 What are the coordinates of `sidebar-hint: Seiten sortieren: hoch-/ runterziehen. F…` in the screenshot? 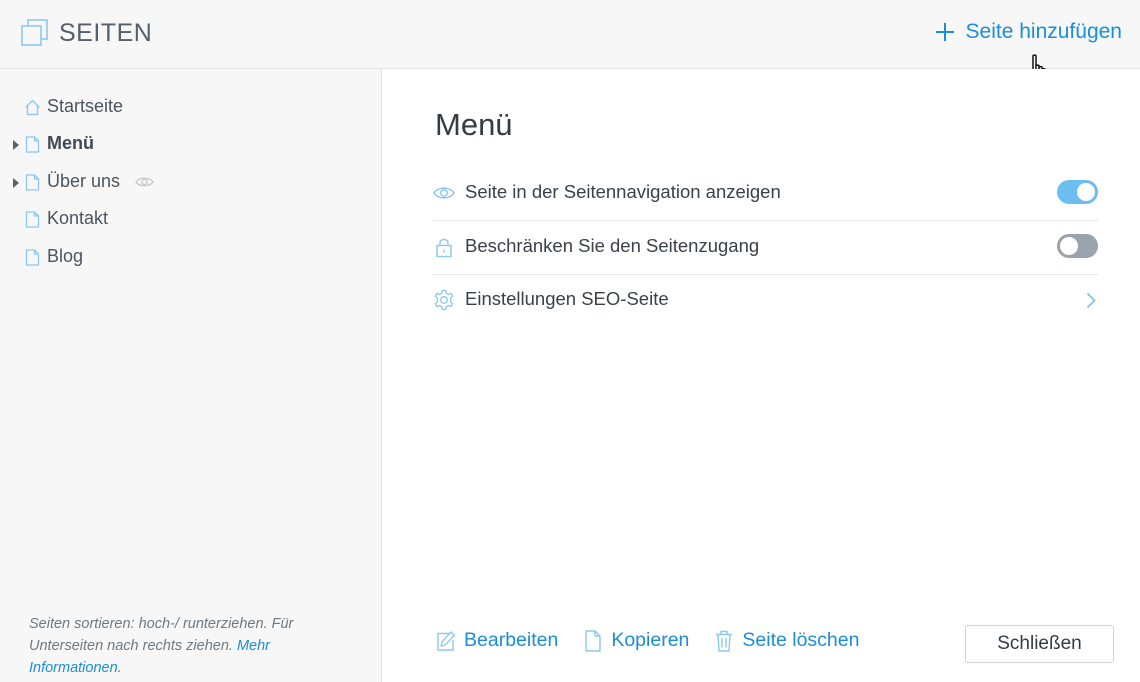 It's located at (184, 646).